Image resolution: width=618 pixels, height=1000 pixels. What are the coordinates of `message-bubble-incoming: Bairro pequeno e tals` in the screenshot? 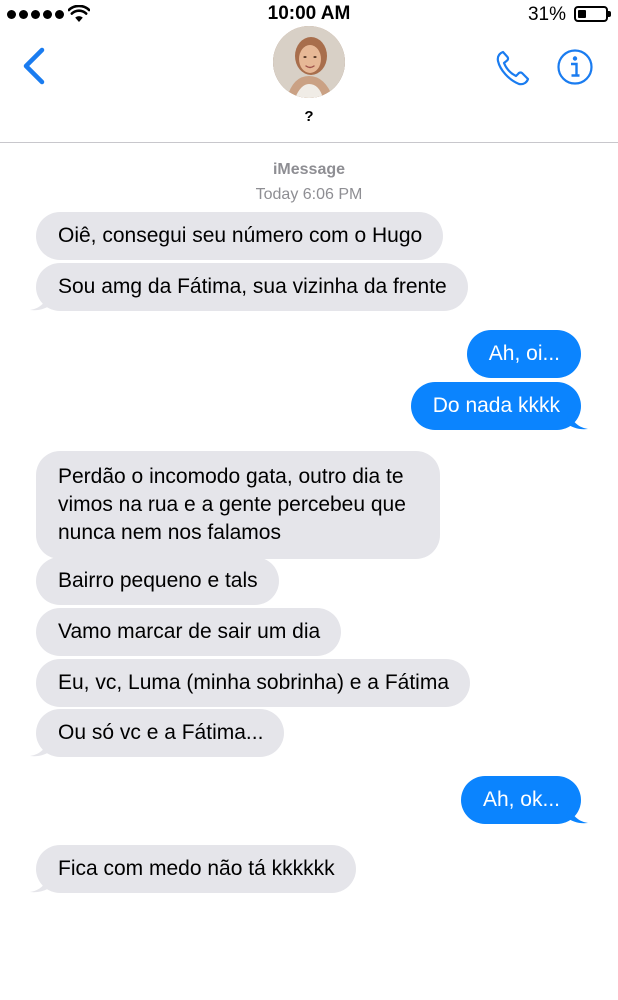 It's located at (157, 581).